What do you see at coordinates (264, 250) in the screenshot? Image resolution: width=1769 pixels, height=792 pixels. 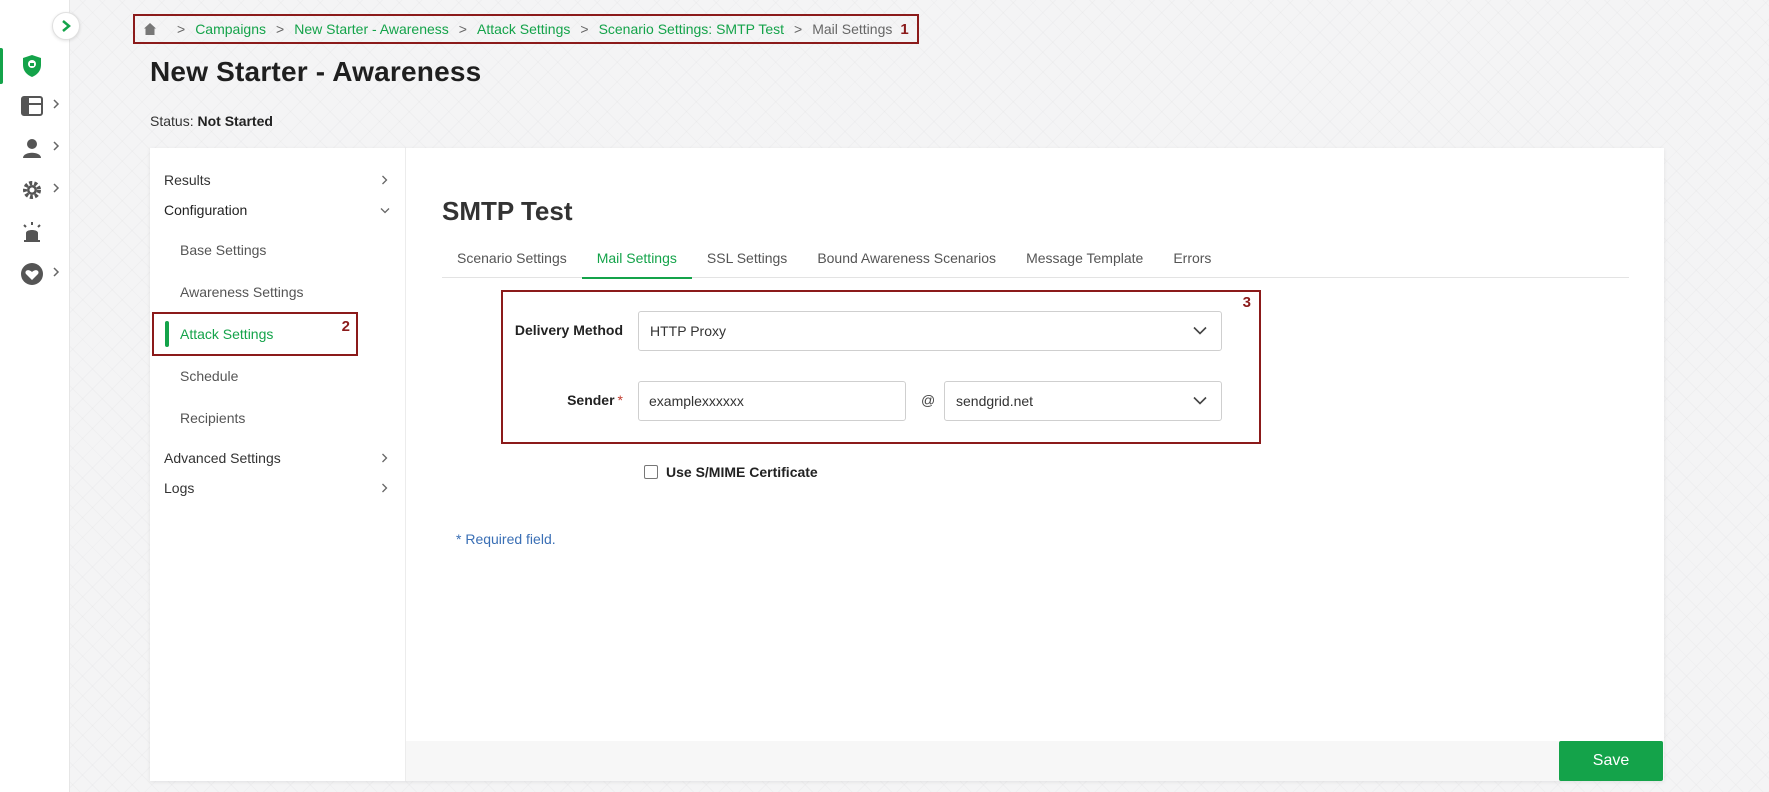 I see `nav-base-settings: Base Settings` at bounding box center [264, 250].